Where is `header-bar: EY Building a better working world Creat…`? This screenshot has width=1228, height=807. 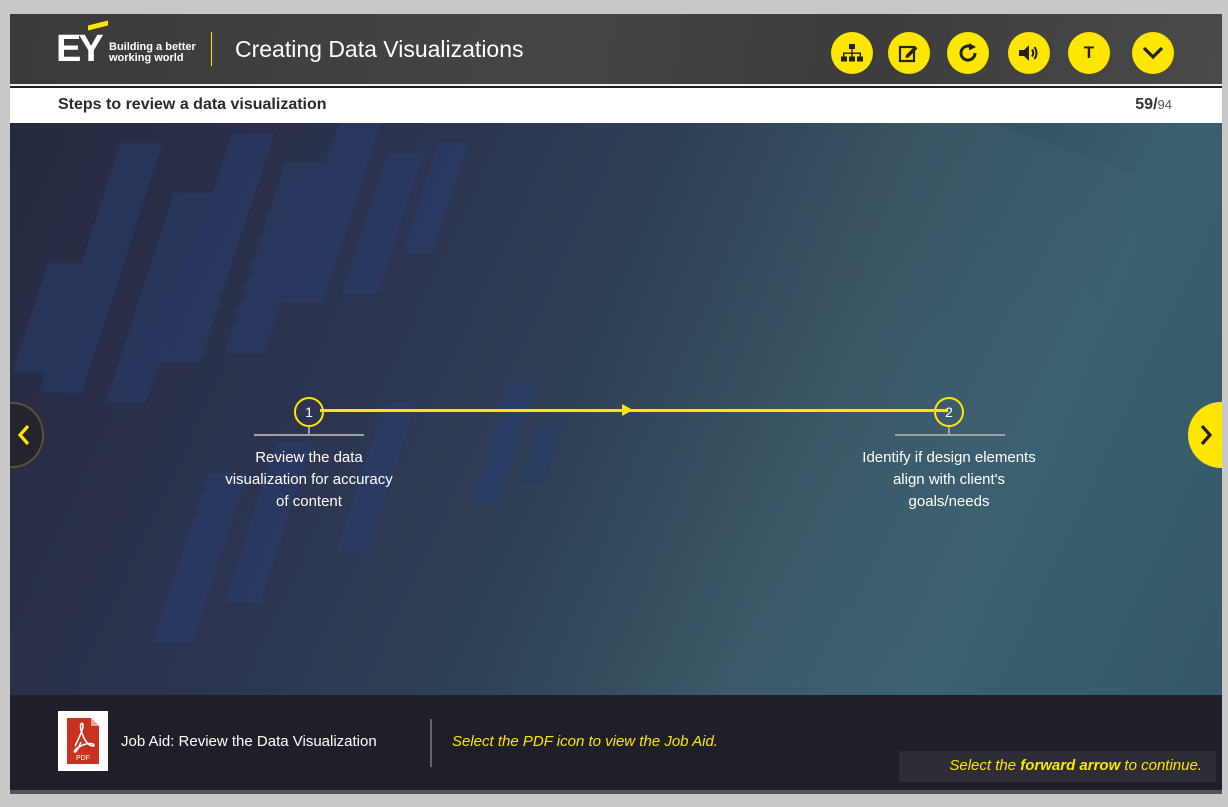
header-bar: EY Building a better working world Creat… is located at coordinates (616, 50).